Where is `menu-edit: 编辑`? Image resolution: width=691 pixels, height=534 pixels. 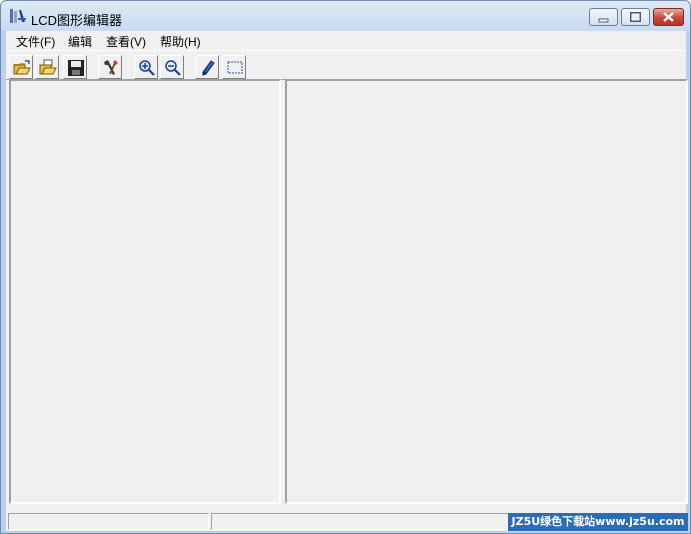 menu-edit: 编辑 is located at coordinates (80, 41).